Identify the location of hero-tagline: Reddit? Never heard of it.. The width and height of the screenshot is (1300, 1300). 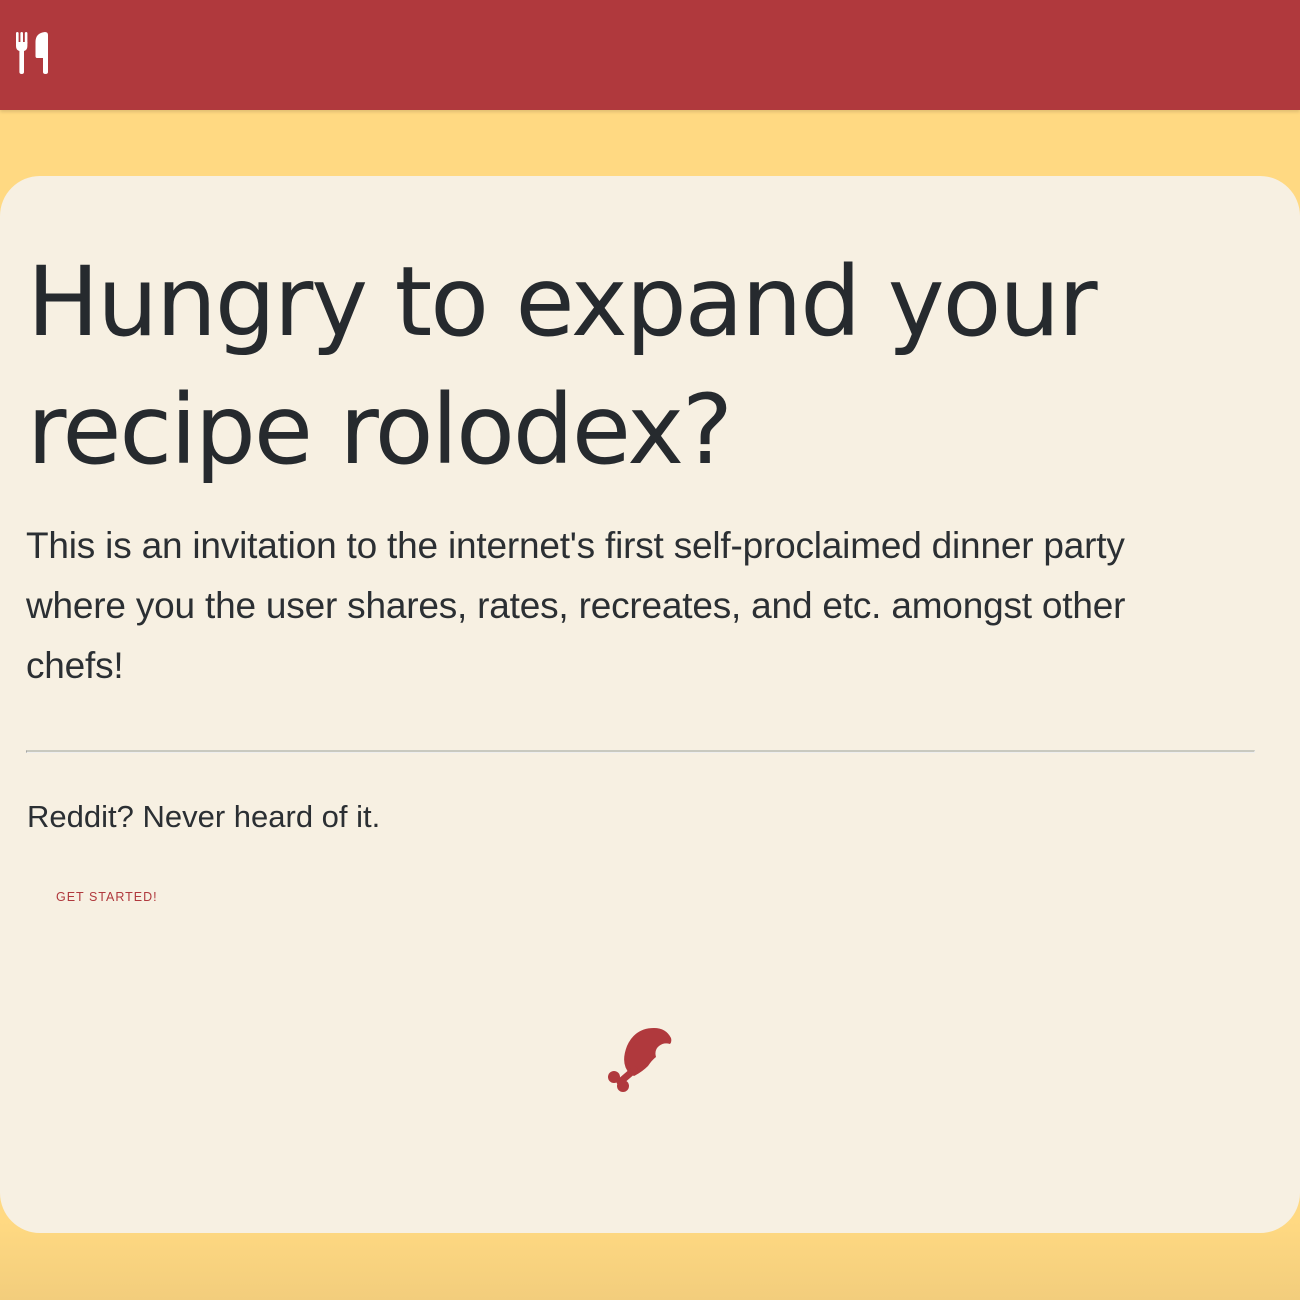
(204, 816).